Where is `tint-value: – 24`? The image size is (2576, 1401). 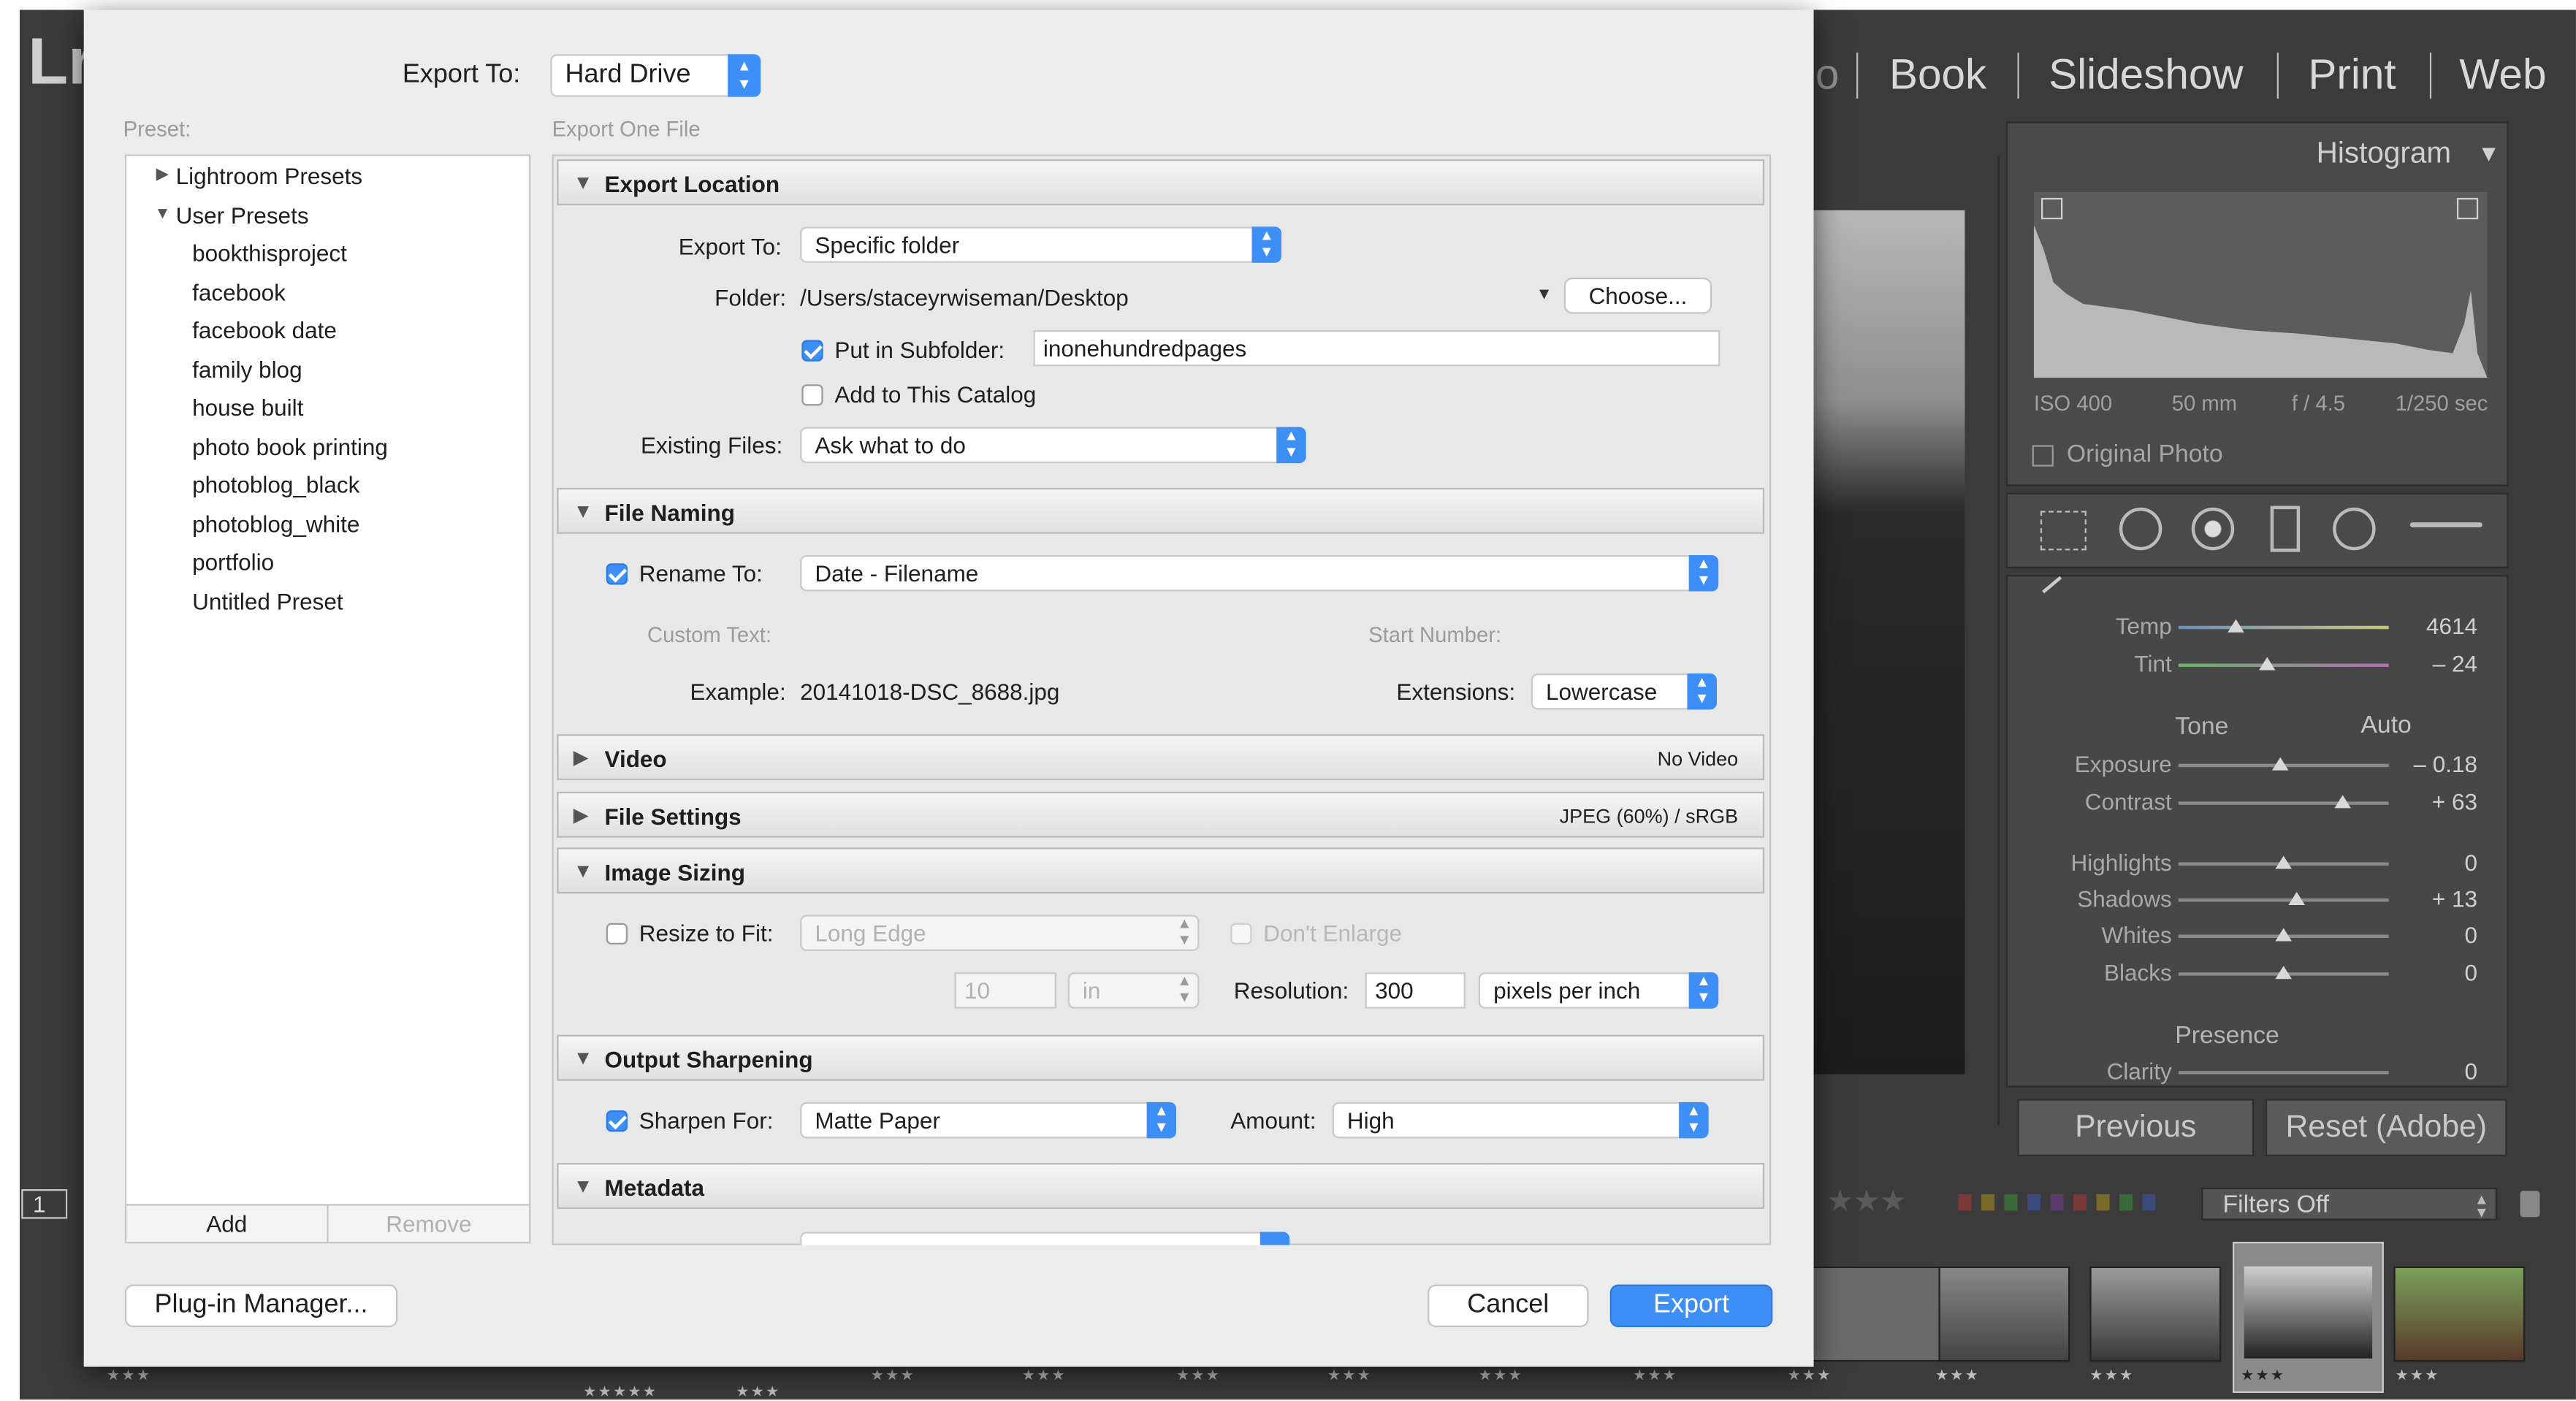 tint-value: – 24 is located at coordinates (2428, 663).